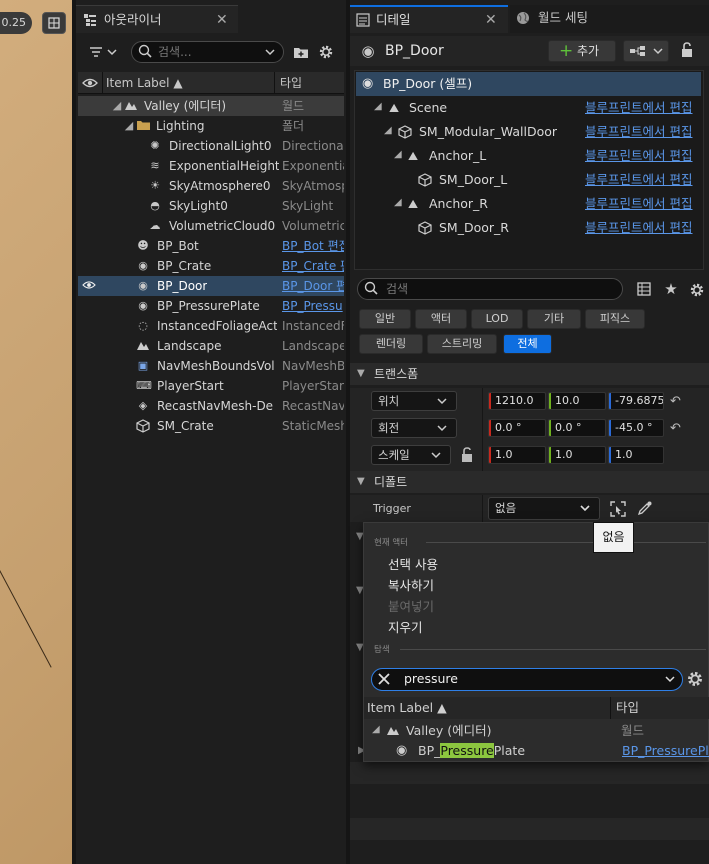 This screenshot has width=709, height=864. What do you see at coordinates (16, 23) in the screenshot?
I see `zoom-readout: 0.25` at bounding box center [16, 23].